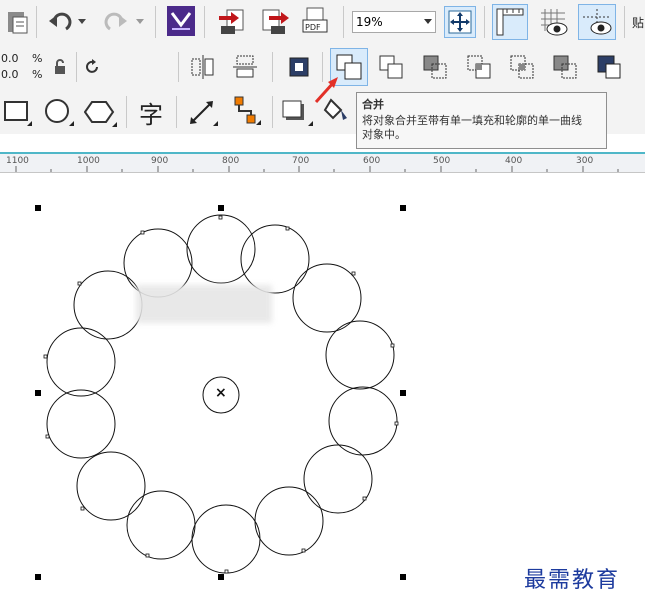 The width and height of the screenshot is (645, 608). Describe the element at coordinates (203, 113) in the screenshot. I see `dimension-tool-icon` at that location.